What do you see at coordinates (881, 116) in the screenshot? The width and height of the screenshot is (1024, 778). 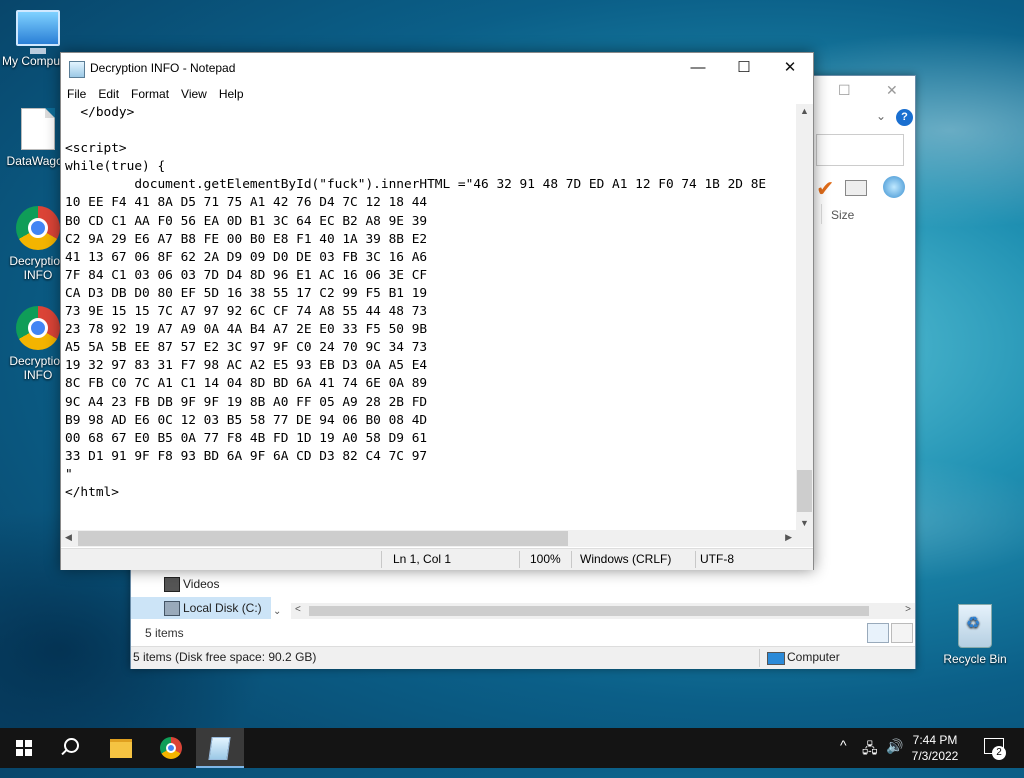 I see `ribbon-expand-icon: ⌄` at bounding box center [881, 116].